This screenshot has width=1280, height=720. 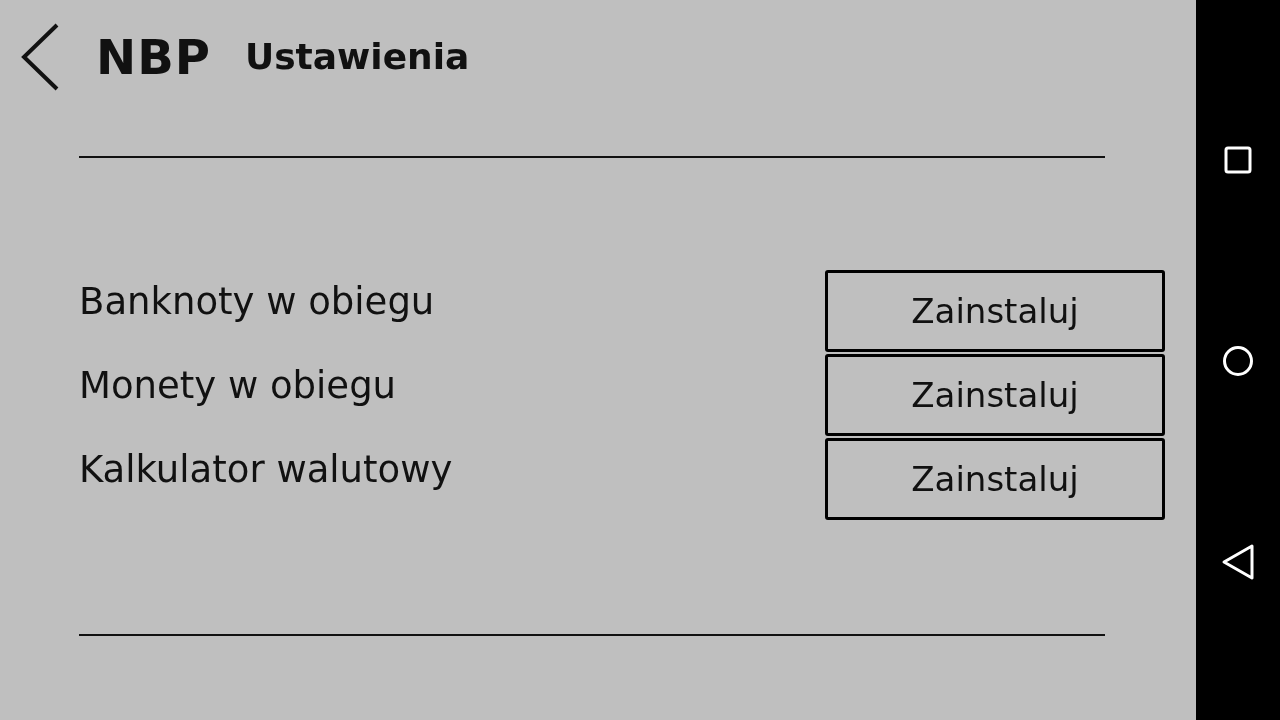 I want to click on back-icon, so click(x=40, y=57).